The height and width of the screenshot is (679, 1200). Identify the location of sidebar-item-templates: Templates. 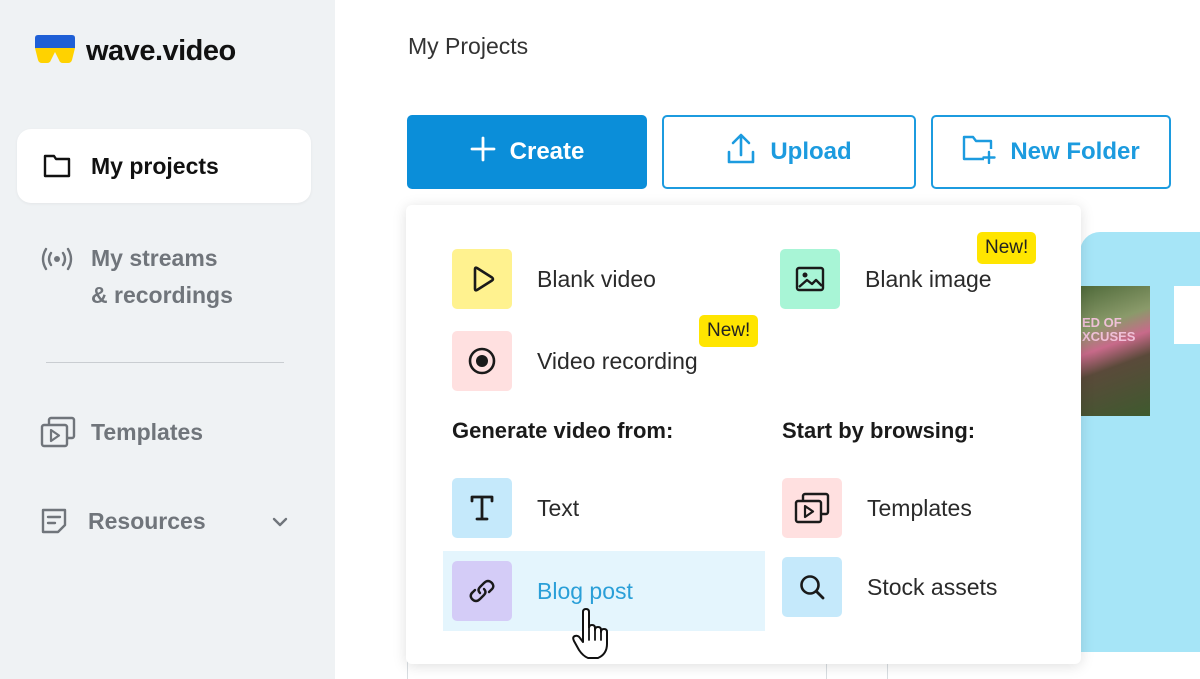
(121, 433).